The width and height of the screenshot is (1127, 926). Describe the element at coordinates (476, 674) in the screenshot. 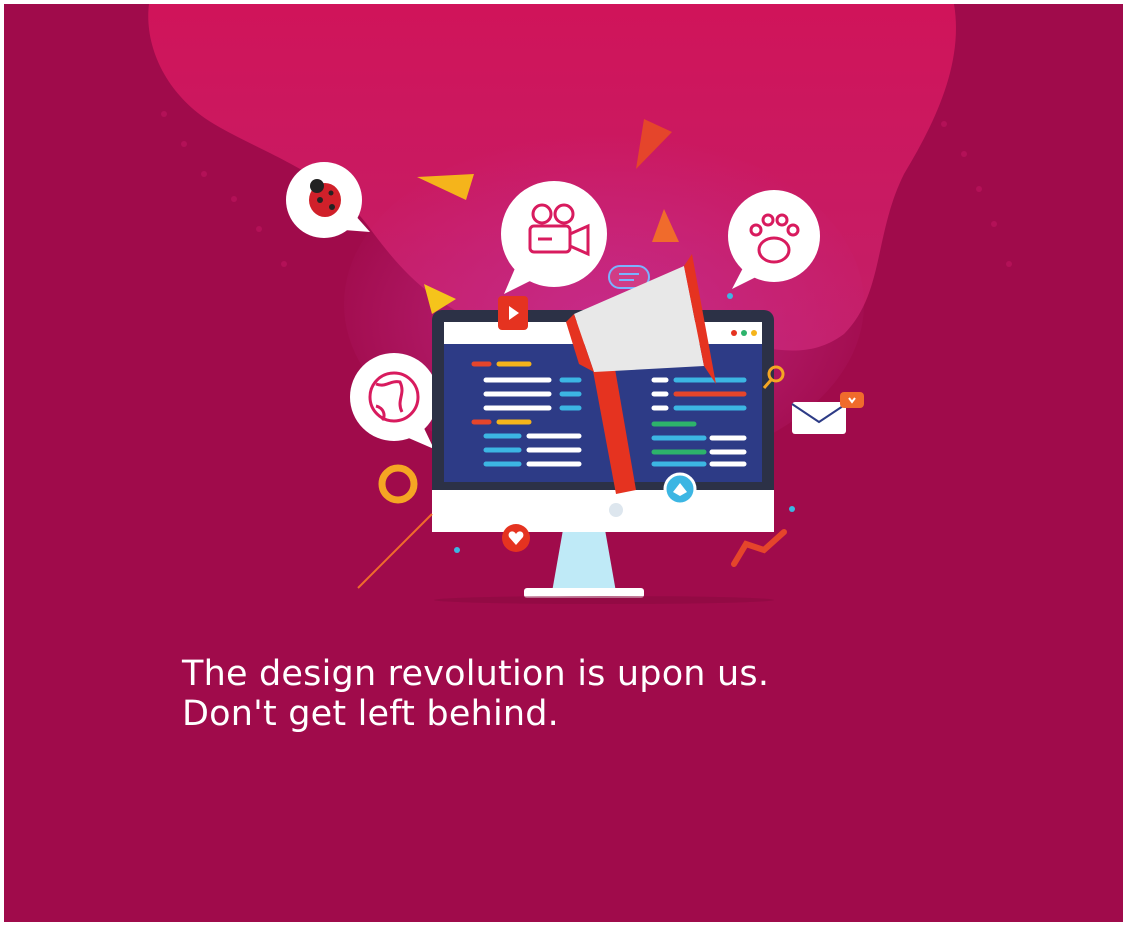

I see `headline-line-1: The design revolution is upon us.` at that location.